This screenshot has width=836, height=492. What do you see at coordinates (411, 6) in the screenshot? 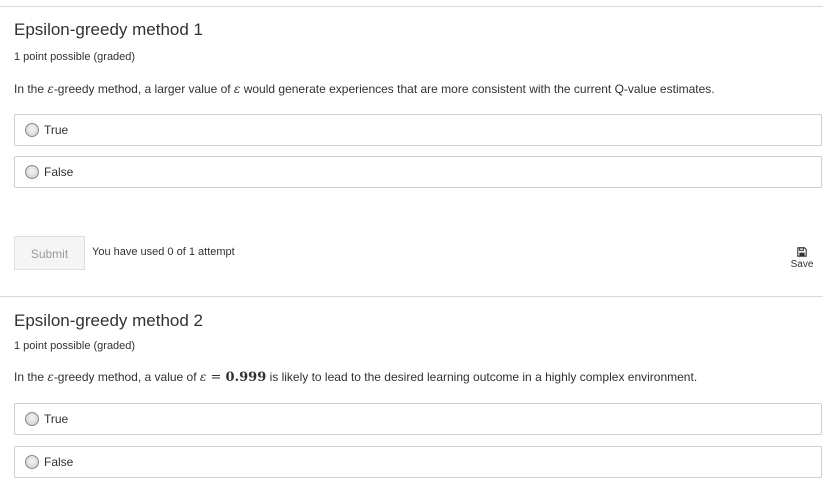
I see `top-divider` at bounding box center [411, 6].